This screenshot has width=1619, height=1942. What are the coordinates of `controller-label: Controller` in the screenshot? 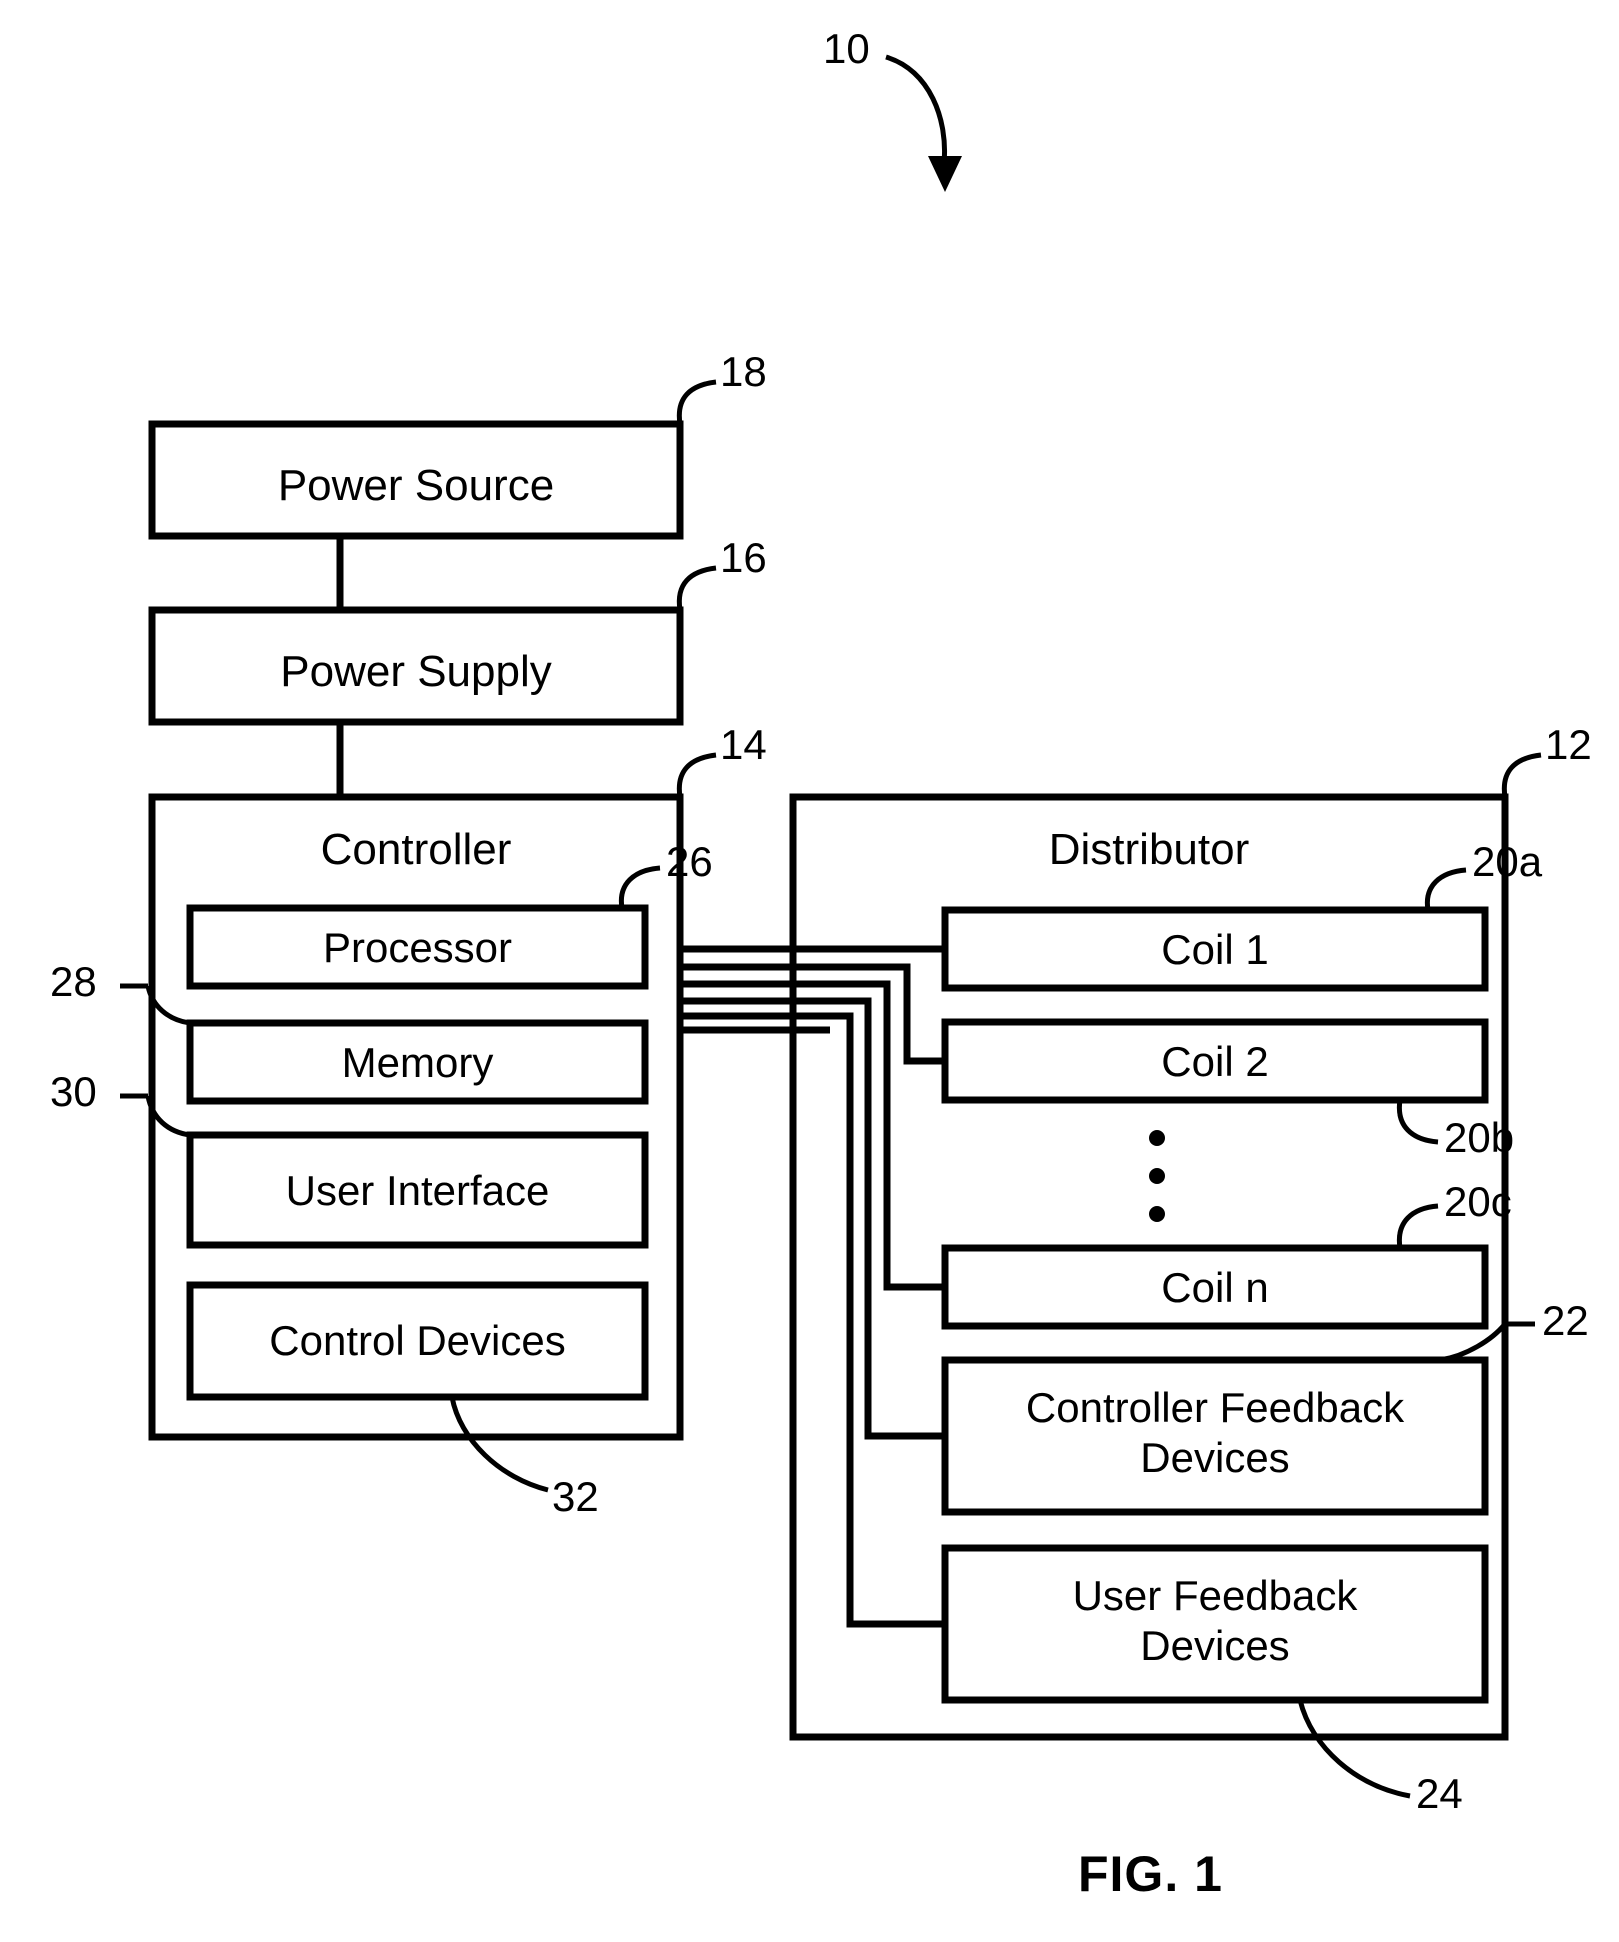 It's located at (416, 849).